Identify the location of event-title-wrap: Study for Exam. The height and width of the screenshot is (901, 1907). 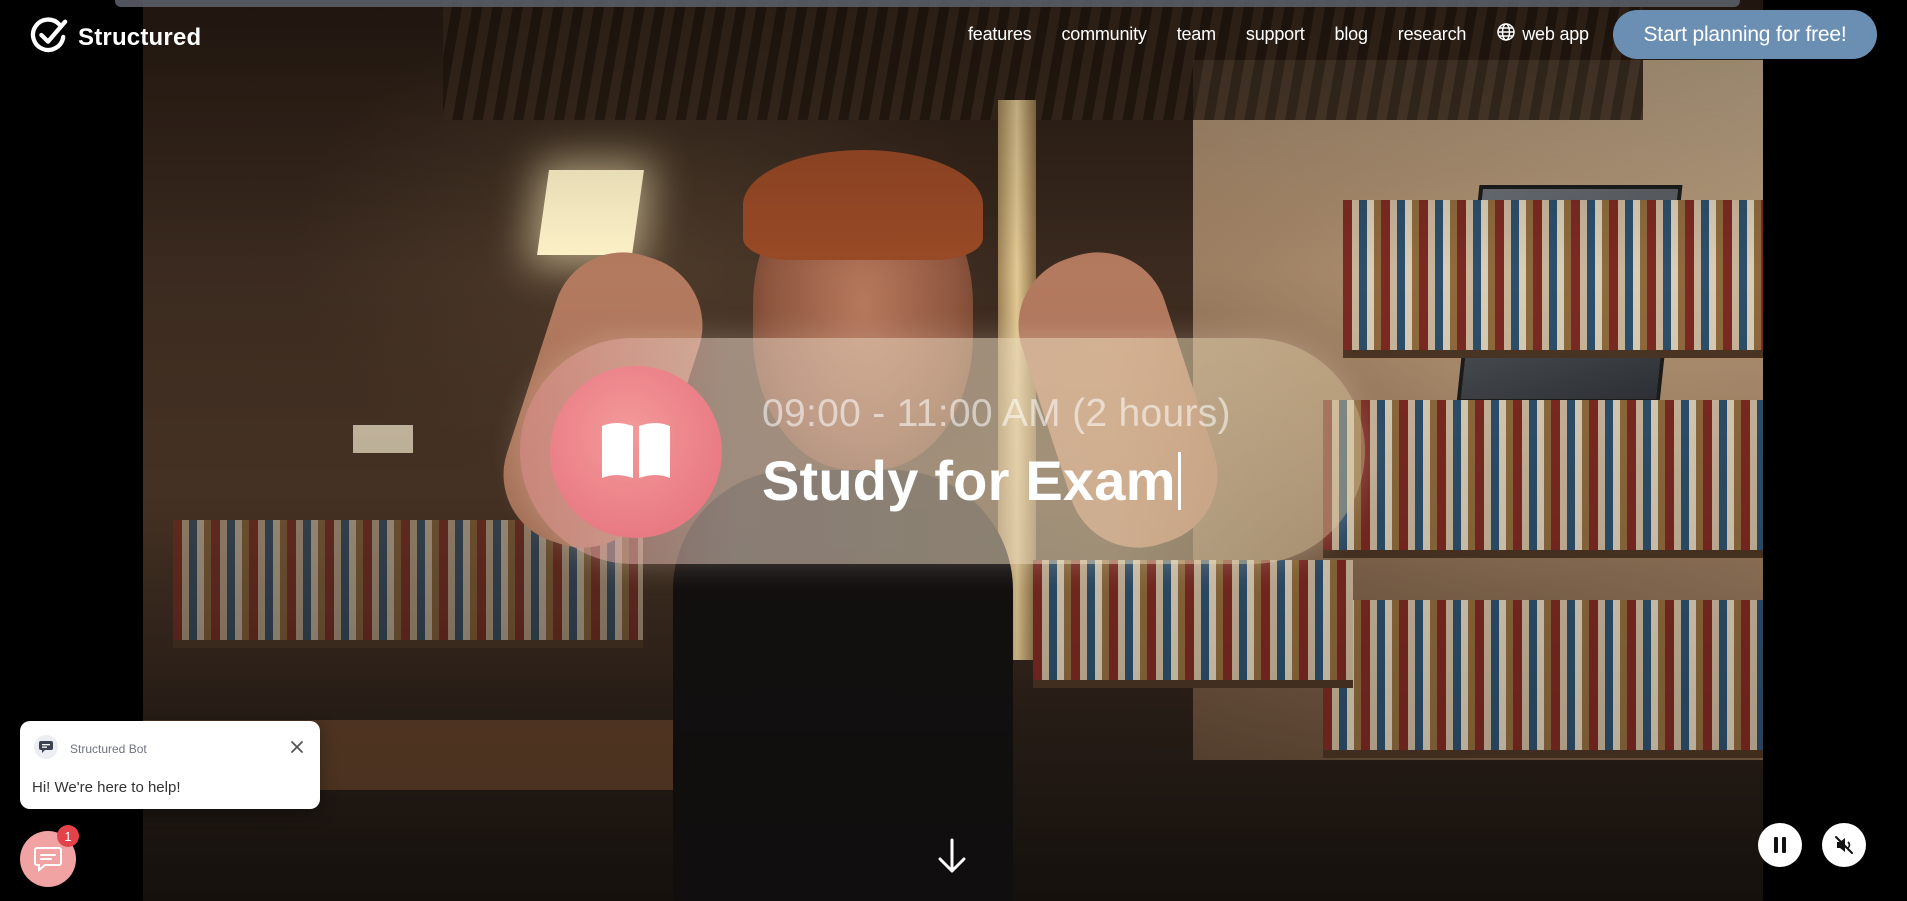
(971, 480).